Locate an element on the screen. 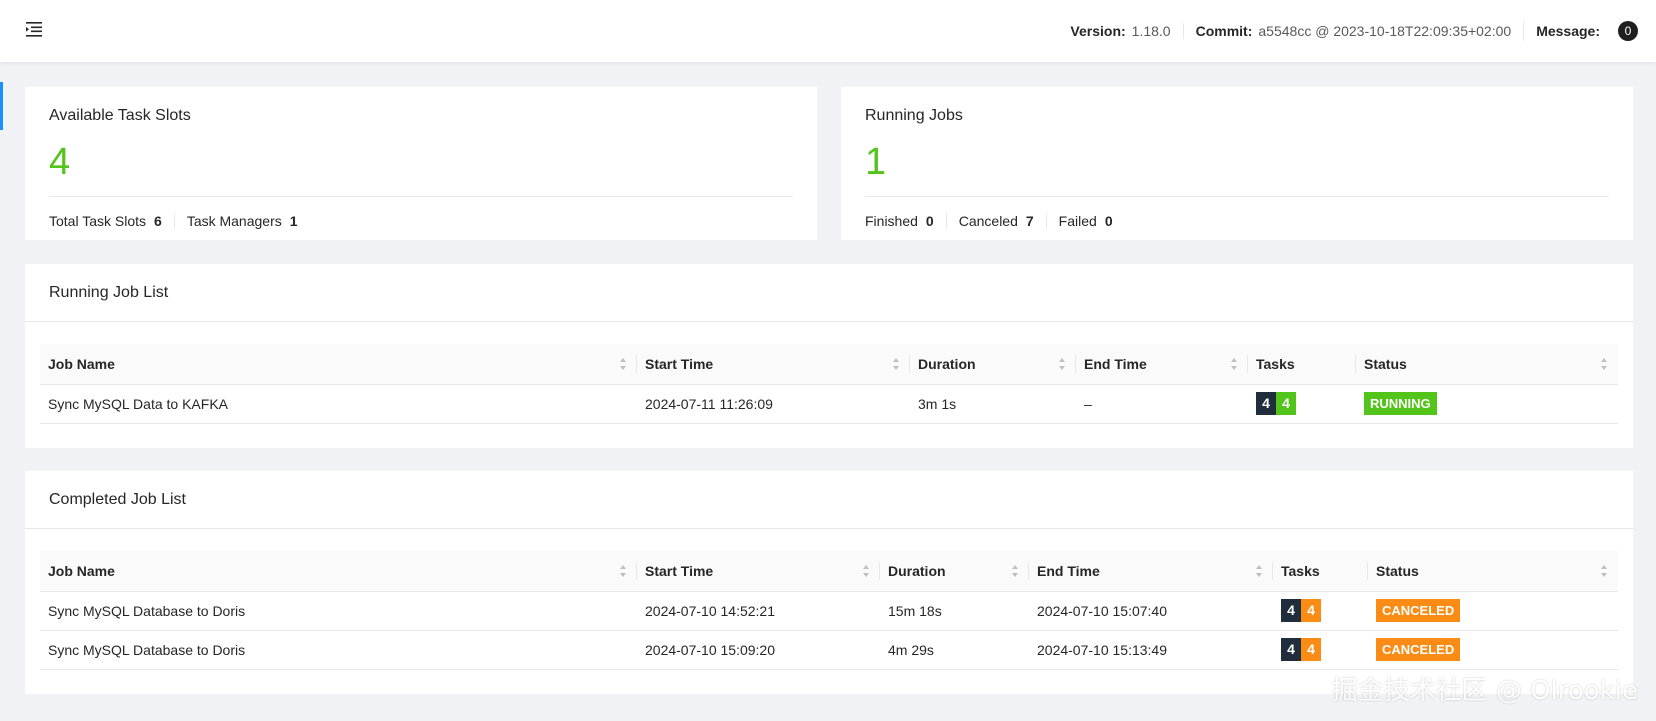 The width and height of the screenshot is (1656, 721). menu-fold-icon is located at coordinates (35, 29).